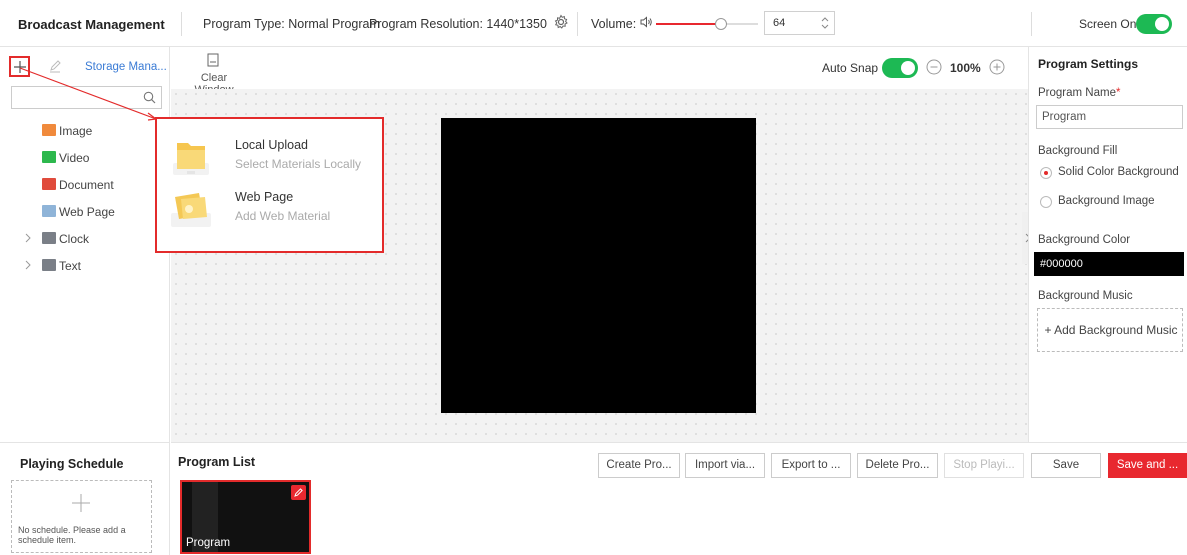 This screenshot has height=555, width=1187. What do you see at coordinates (49, 130) in the screenshot?
I see `image-icon` at bounding box center [49, 130].